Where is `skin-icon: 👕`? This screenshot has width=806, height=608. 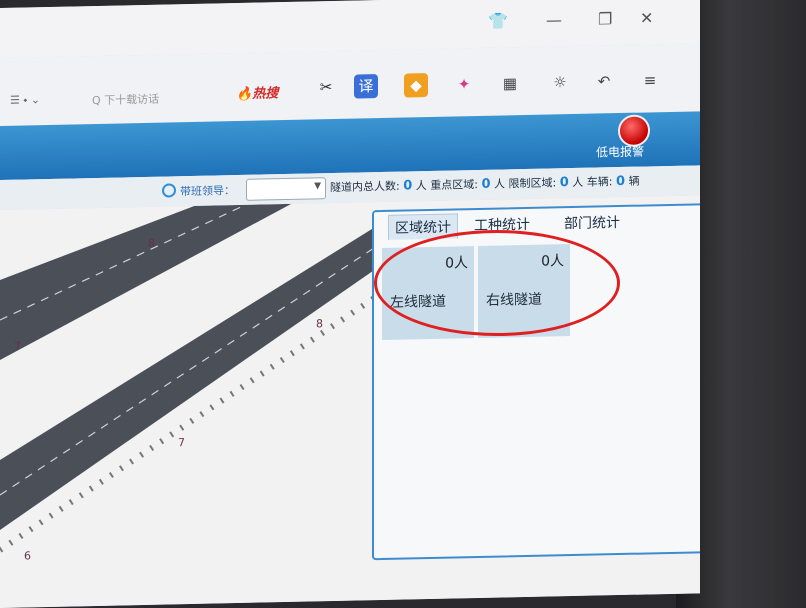 skin-icon: 👕 is located at coordinates (498, 20).